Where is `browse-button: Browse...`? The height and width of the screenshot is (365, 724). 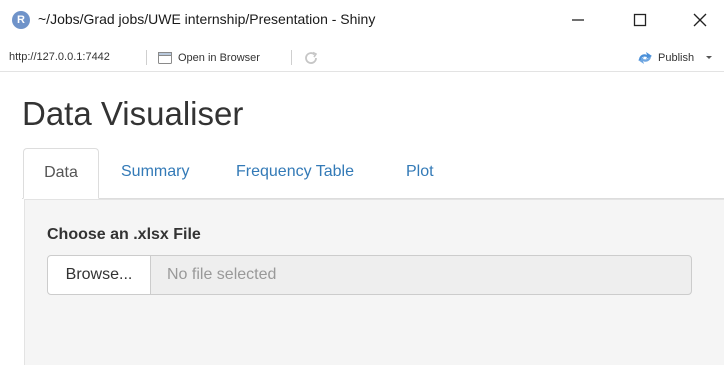 browse-button: Browse... is located at coordinates (99, 275).